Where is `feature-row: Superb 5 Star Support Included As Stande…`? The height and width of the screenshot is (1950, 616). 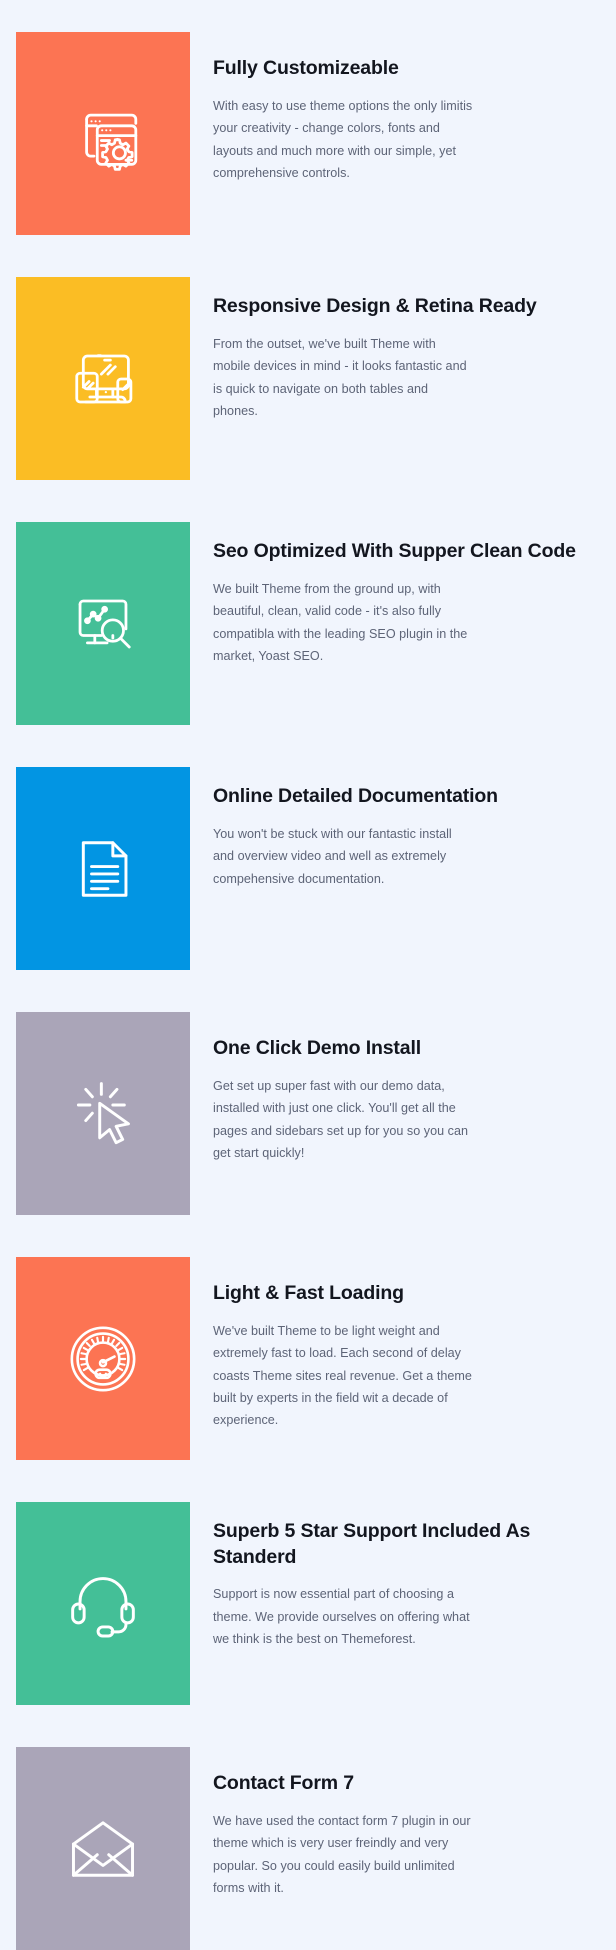 feature-row: Superb 5 Star Support Included As Stande… is located at coordinates (308, 1603).